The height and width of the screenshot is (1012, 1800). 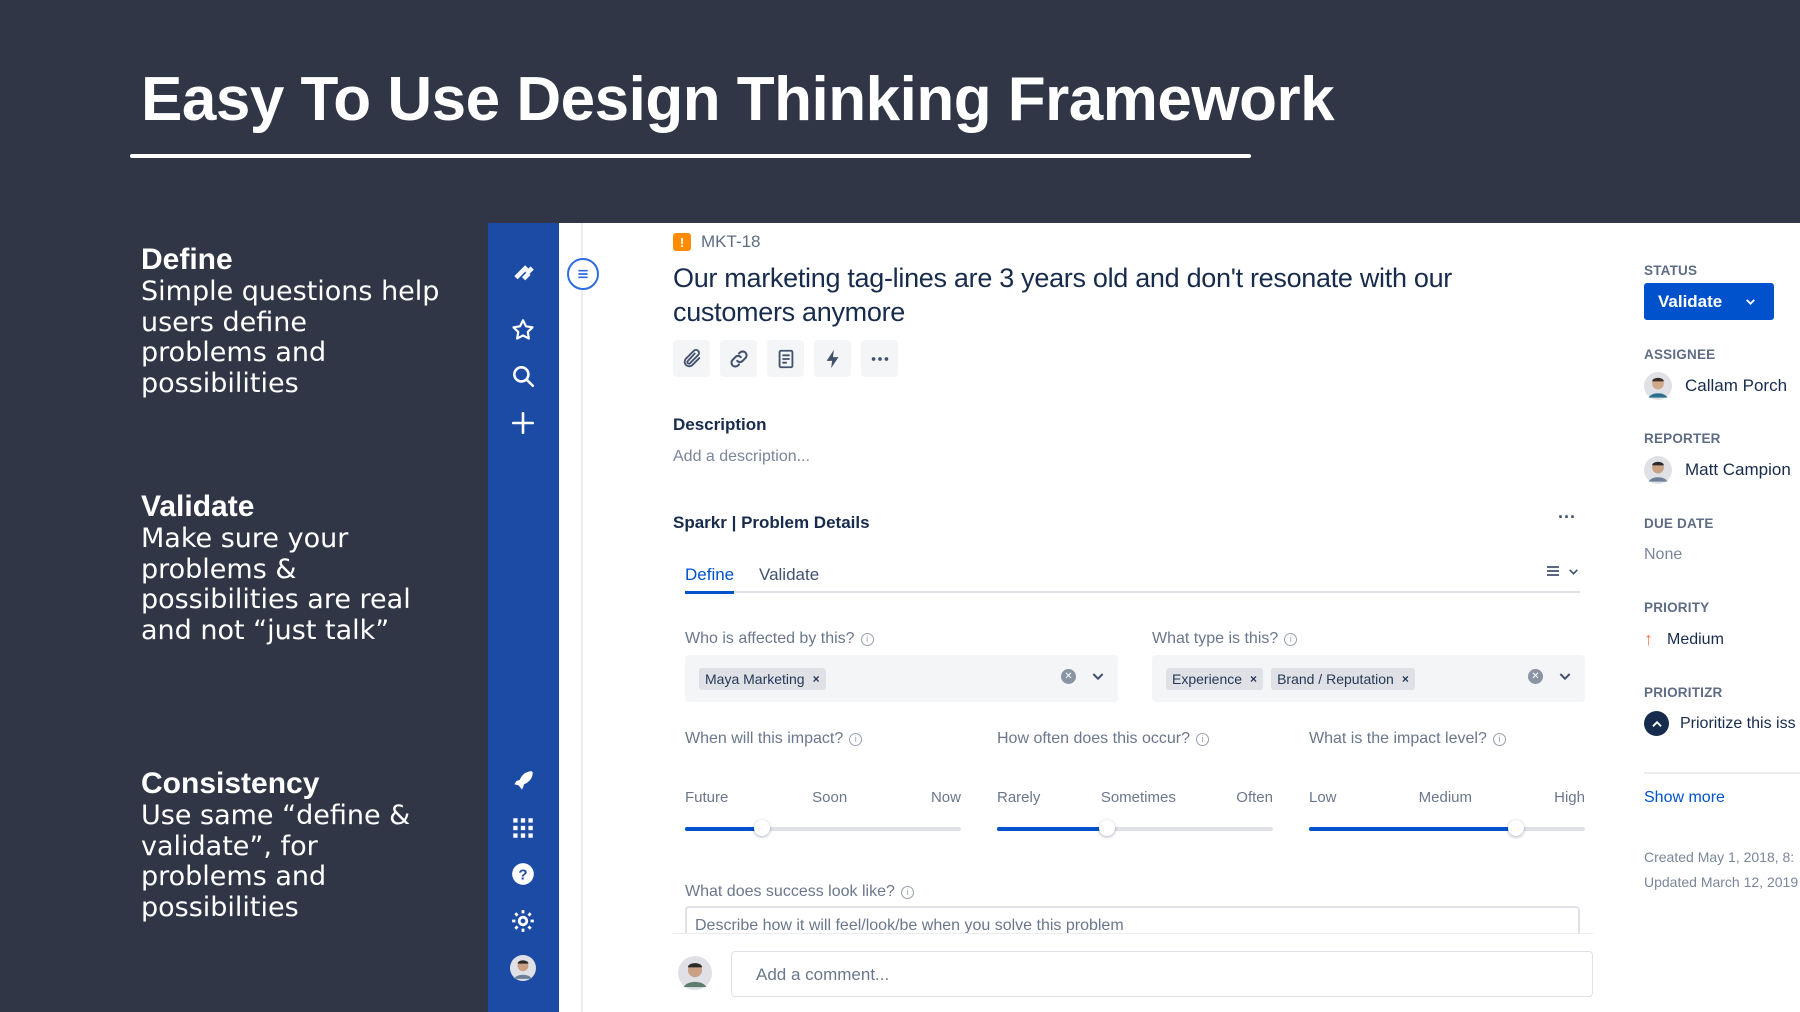 I want to click on reporter-avatar, so click(x=1658, y=470).